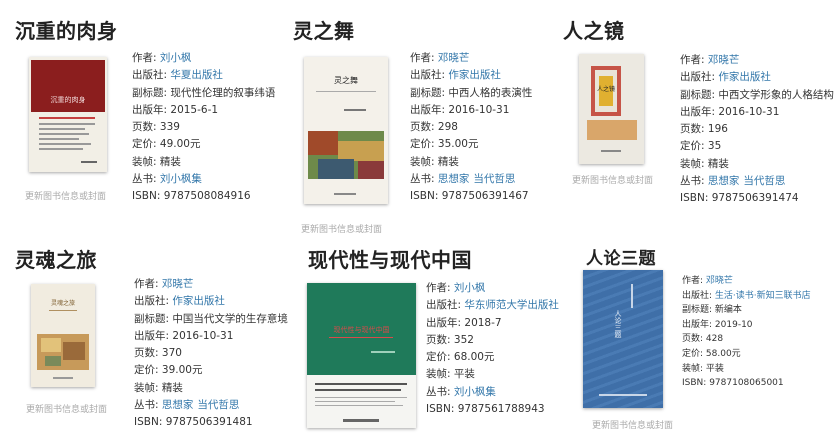 Image resolution: width=840 pixels, height=441 pixels. What do you see at coordinates (717, 129) in the screenshot?
I see `pages-value: 196` at bounding box center [717, 129].